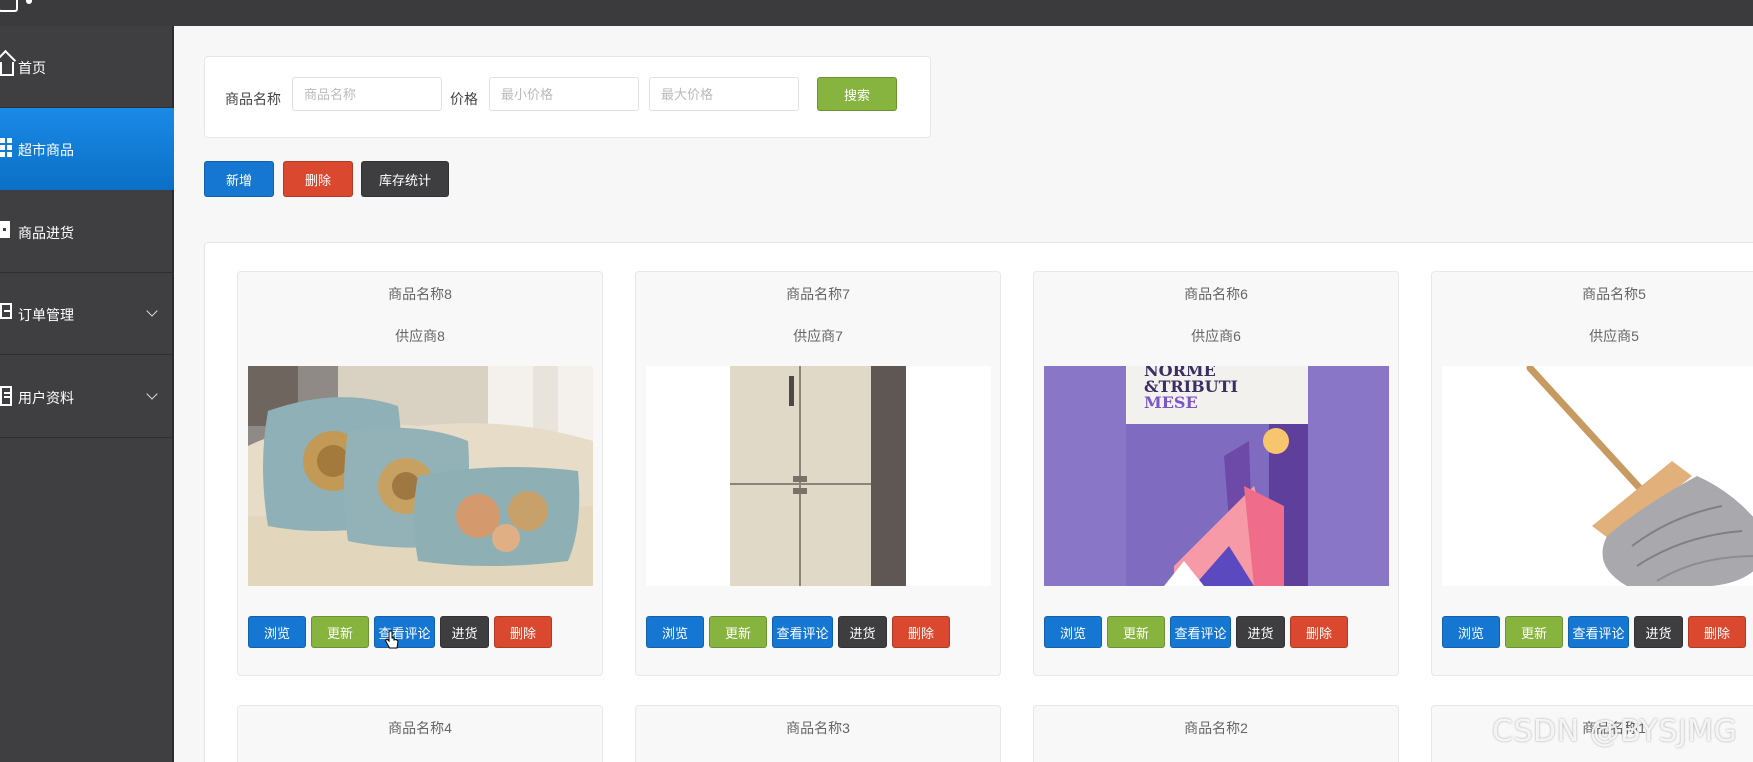 The height and width of the screenshot is (762, 1753). What do you see at coordinates (420, 336) in the screenshot?
I see `product-supplier: 供应商8` at bounding box center [420, 336].